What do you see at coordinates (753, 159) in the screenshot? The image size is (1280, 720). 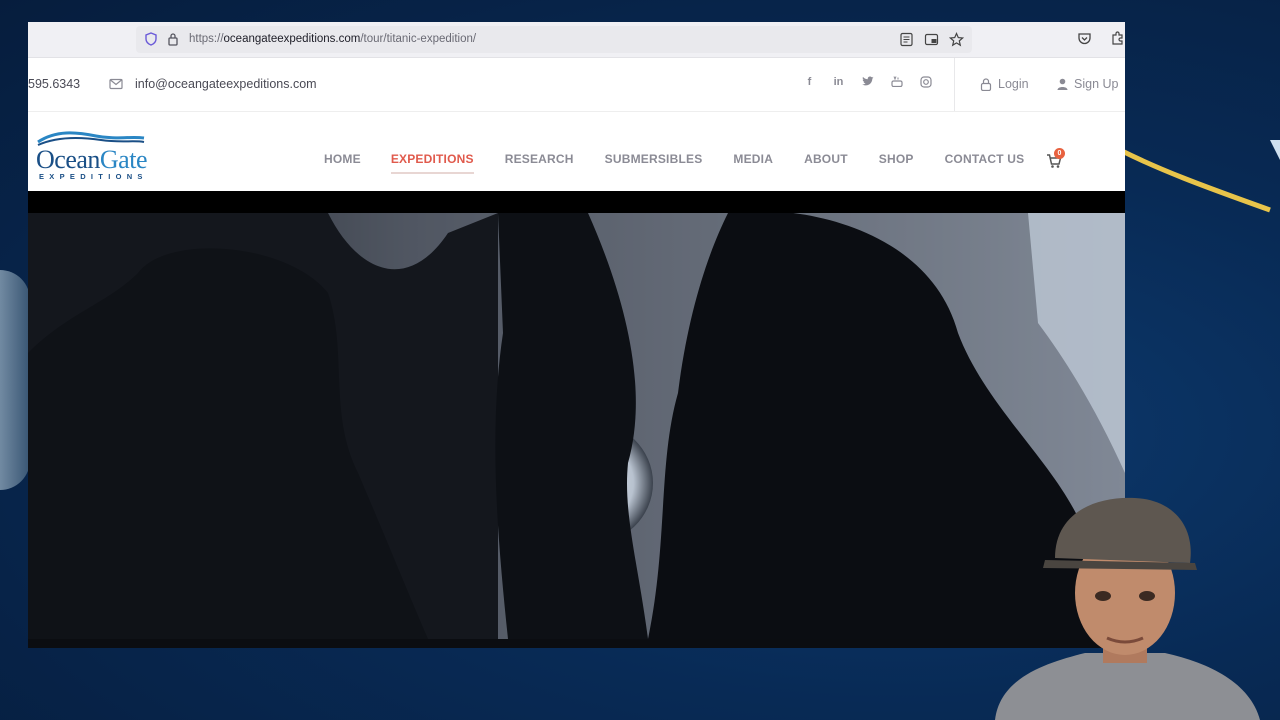 I see `nav-media: MEDIA` at bounding box center [753, 159].